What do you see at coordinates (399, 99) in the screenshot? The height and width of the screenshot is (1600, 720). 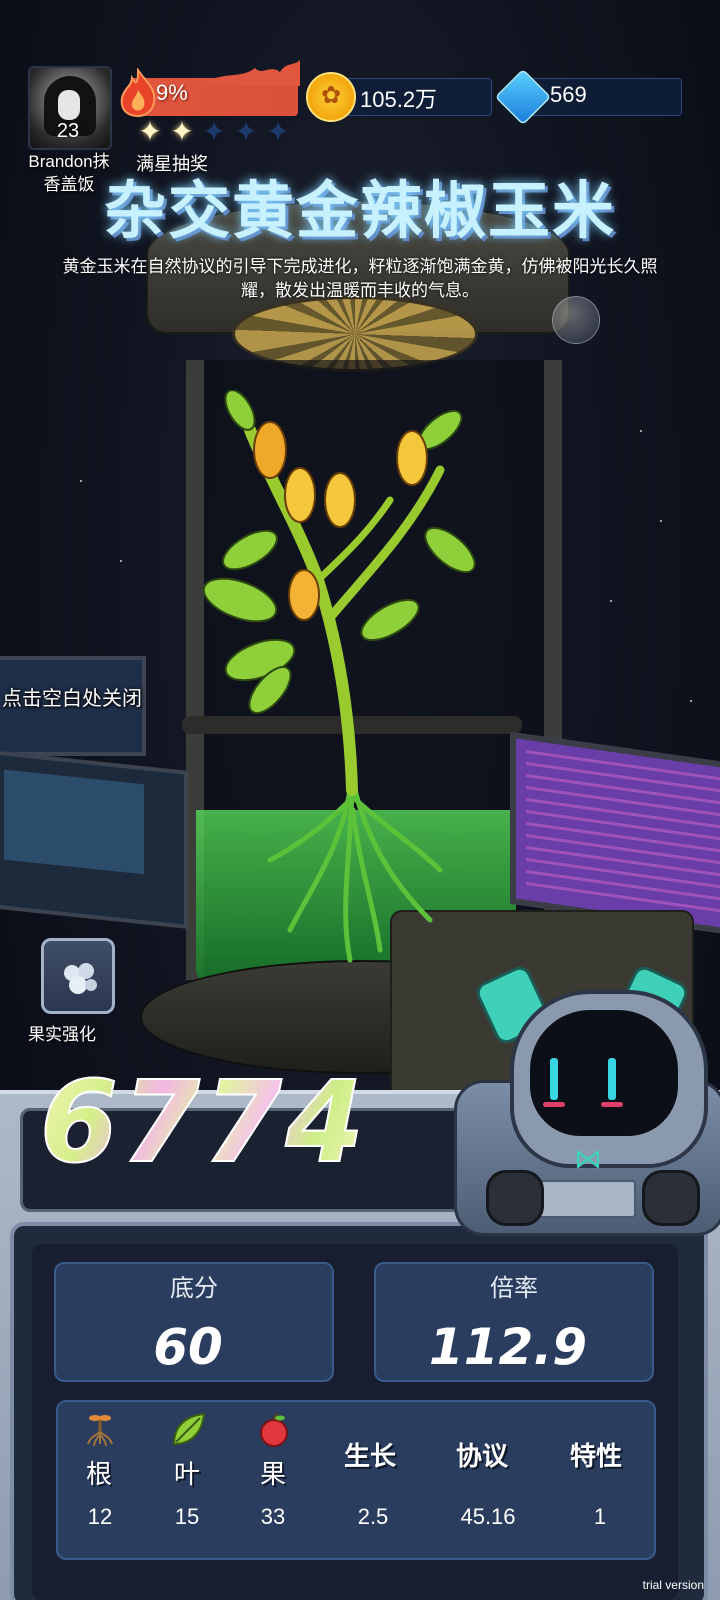 I see `gold-amount: 105.2万` at bounding box center [399, 99].